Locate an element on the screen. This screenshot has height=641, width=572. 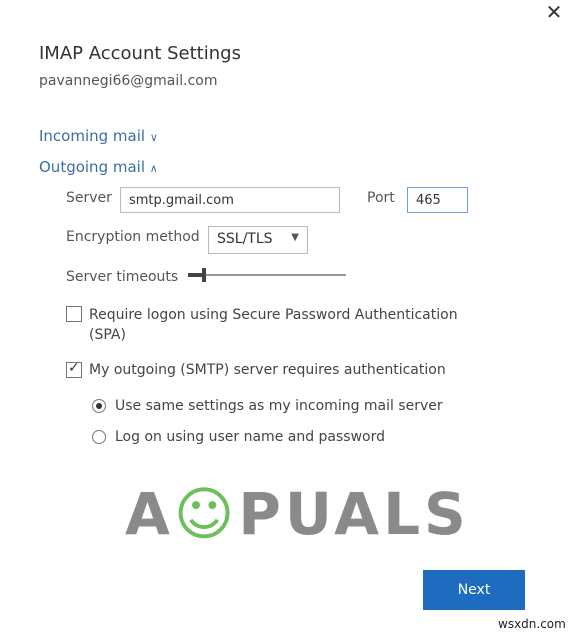
encryption-select: SSL/TLS ▼ is located at coordinates (258, 240).